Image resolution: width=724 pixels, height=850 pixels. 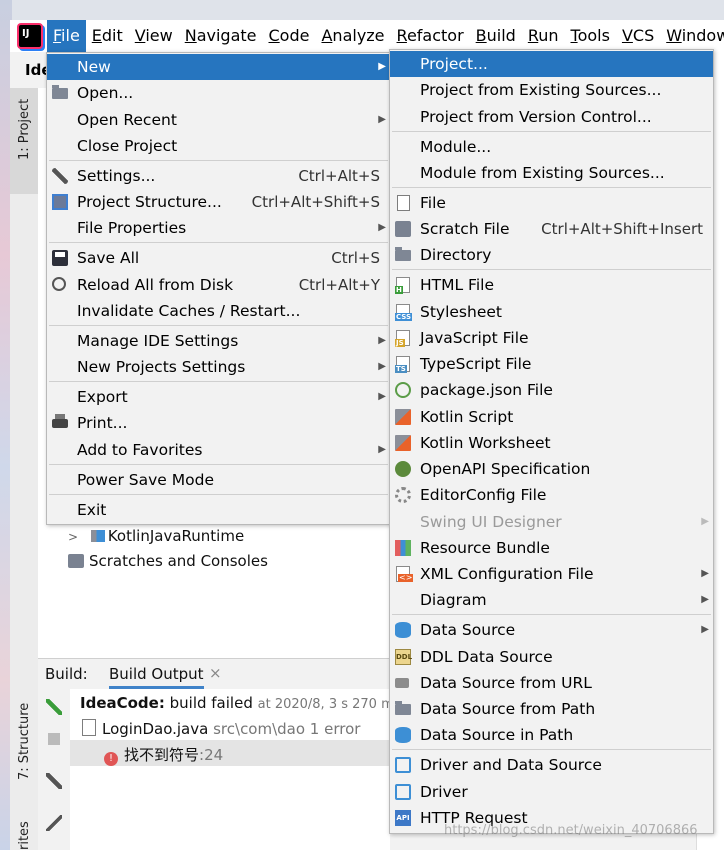 I want to click on menu-item-label: Driver and Data Source, so click(x=511, y=765).